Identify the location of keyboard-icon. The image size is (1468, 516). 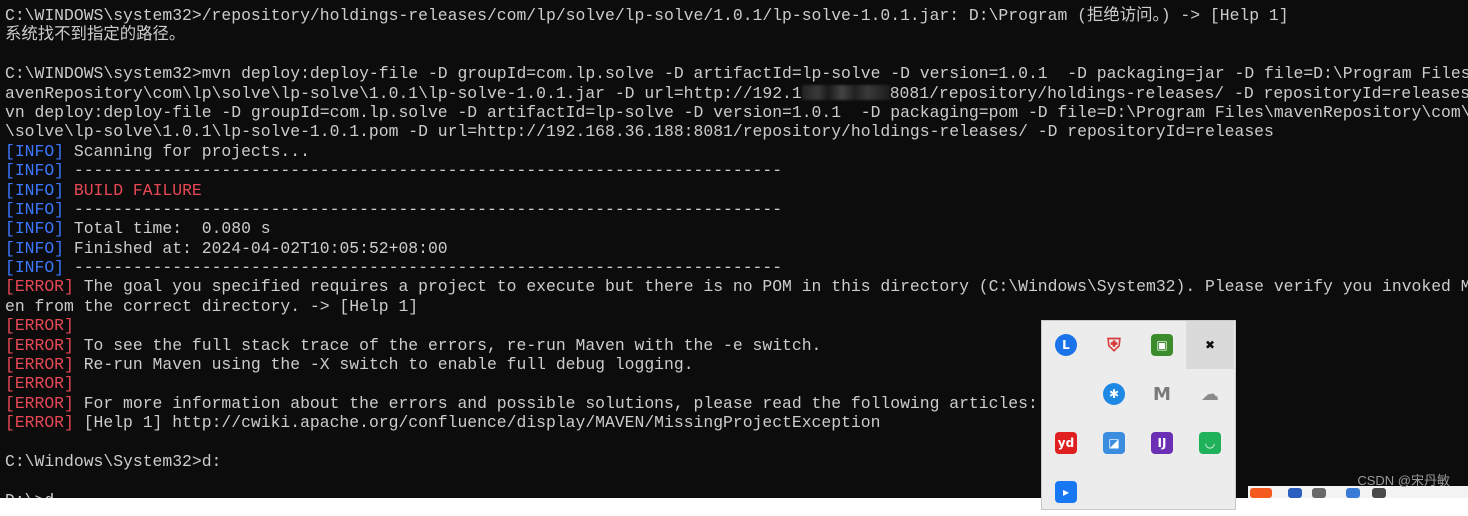
(1353, 493).